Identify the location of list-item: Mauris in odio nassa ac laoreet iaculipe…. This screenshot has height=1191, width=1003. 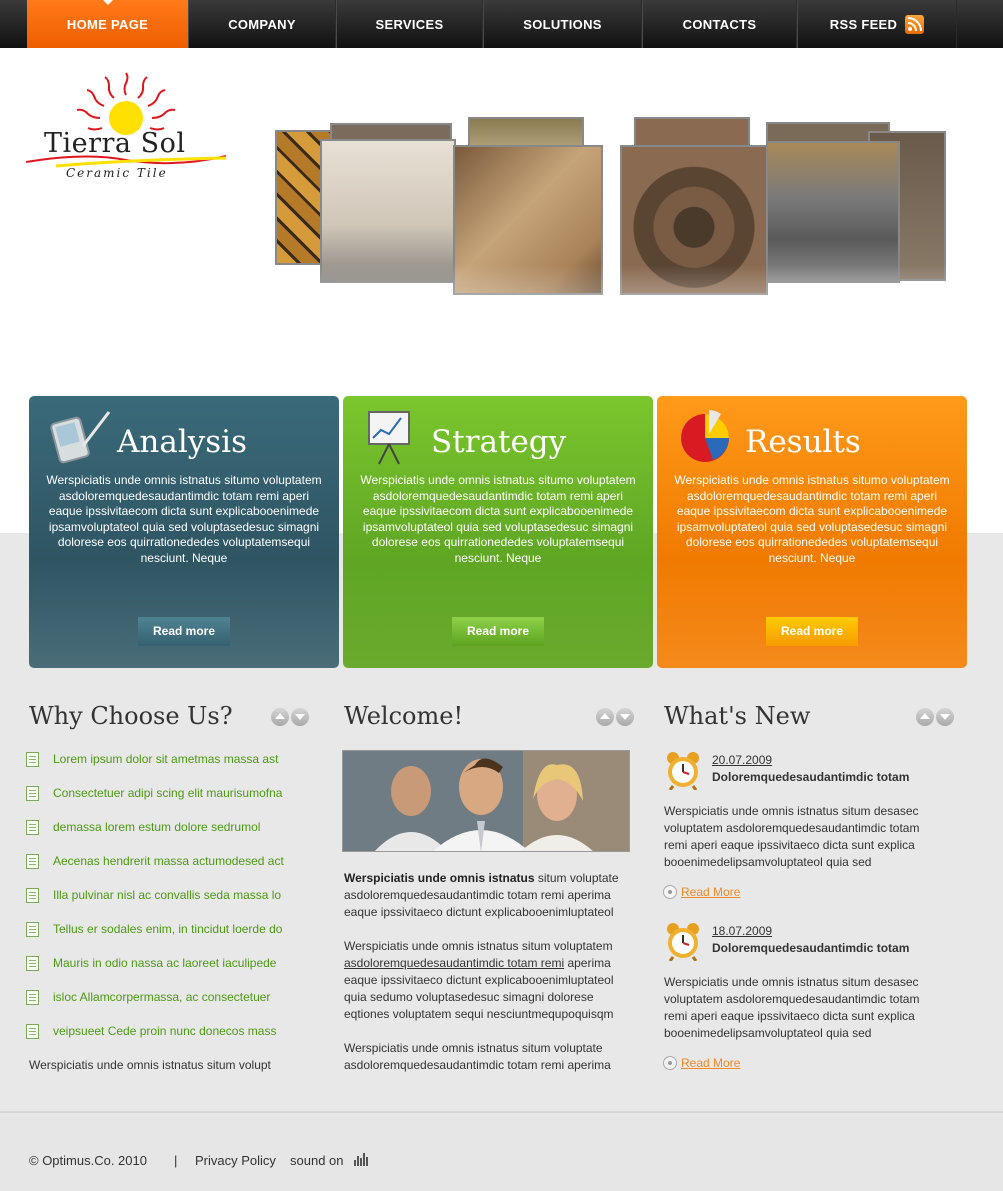
(166, 971).